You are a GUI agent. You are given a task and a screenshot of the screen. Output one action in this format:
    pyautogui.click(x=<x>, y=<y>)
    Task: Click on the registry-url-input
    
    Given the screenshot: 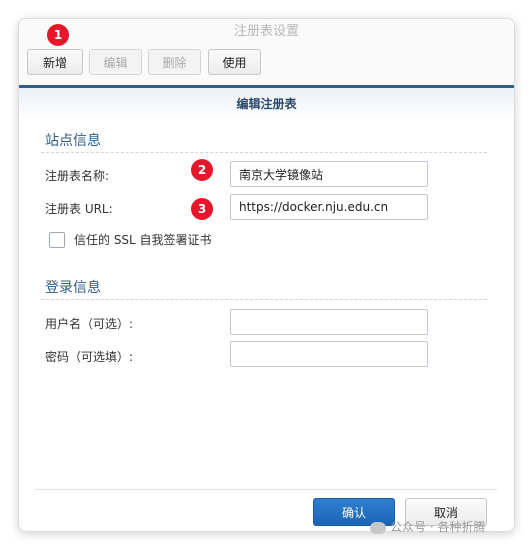 What is the action you would take?
    pyautogui.click(x=329, y=207)
    